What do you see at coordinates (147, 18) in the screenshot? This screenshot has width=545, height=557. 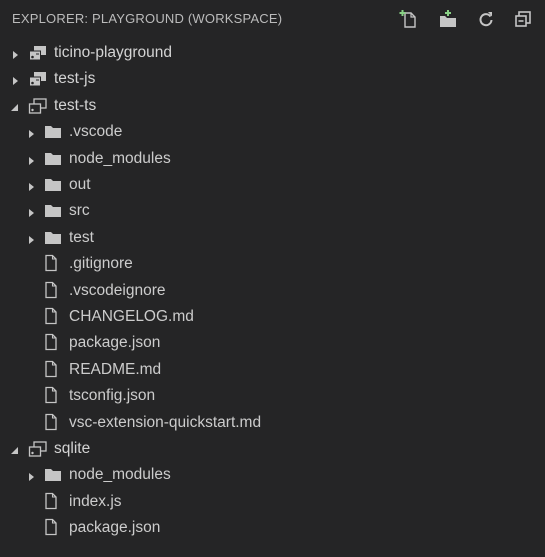 I see `explorer-title: EXPLORER: PLAYGROUND (WORKSPACE)` at bounding box center [147, 18].